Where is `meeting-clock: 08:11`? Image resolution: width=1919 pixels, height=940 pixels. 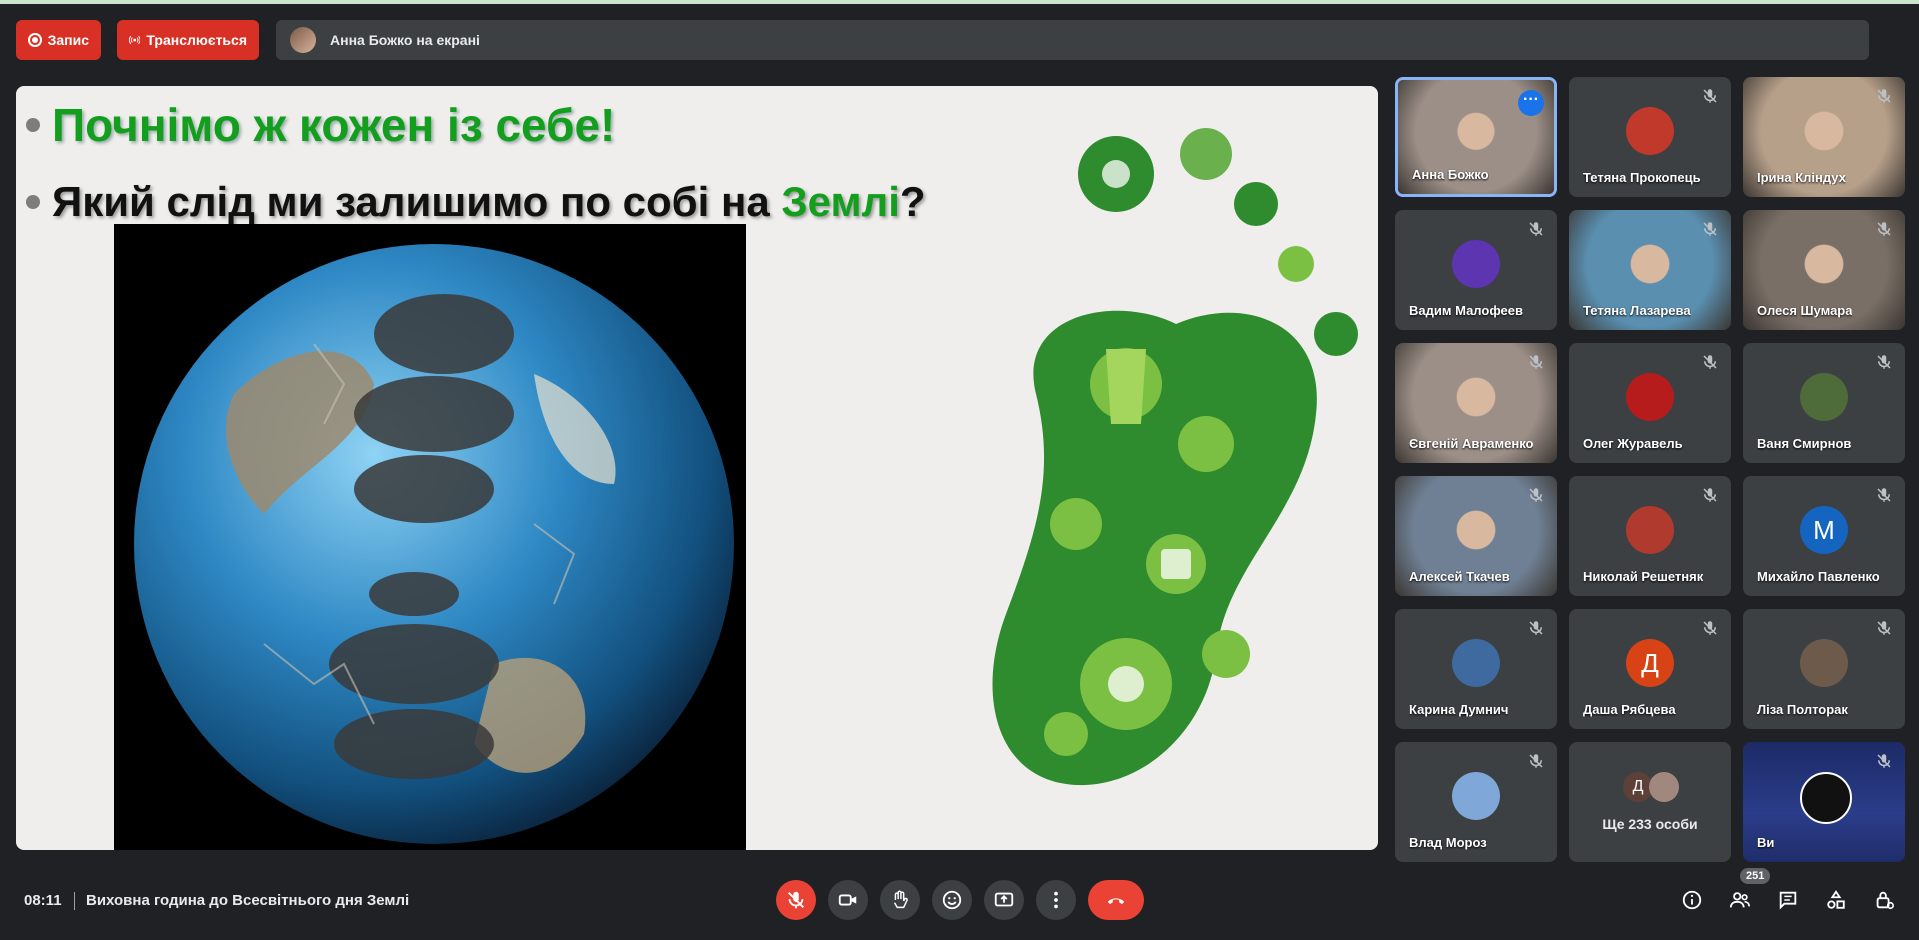 meeting-clock: 08:11 is located at coordinates (43, 900).